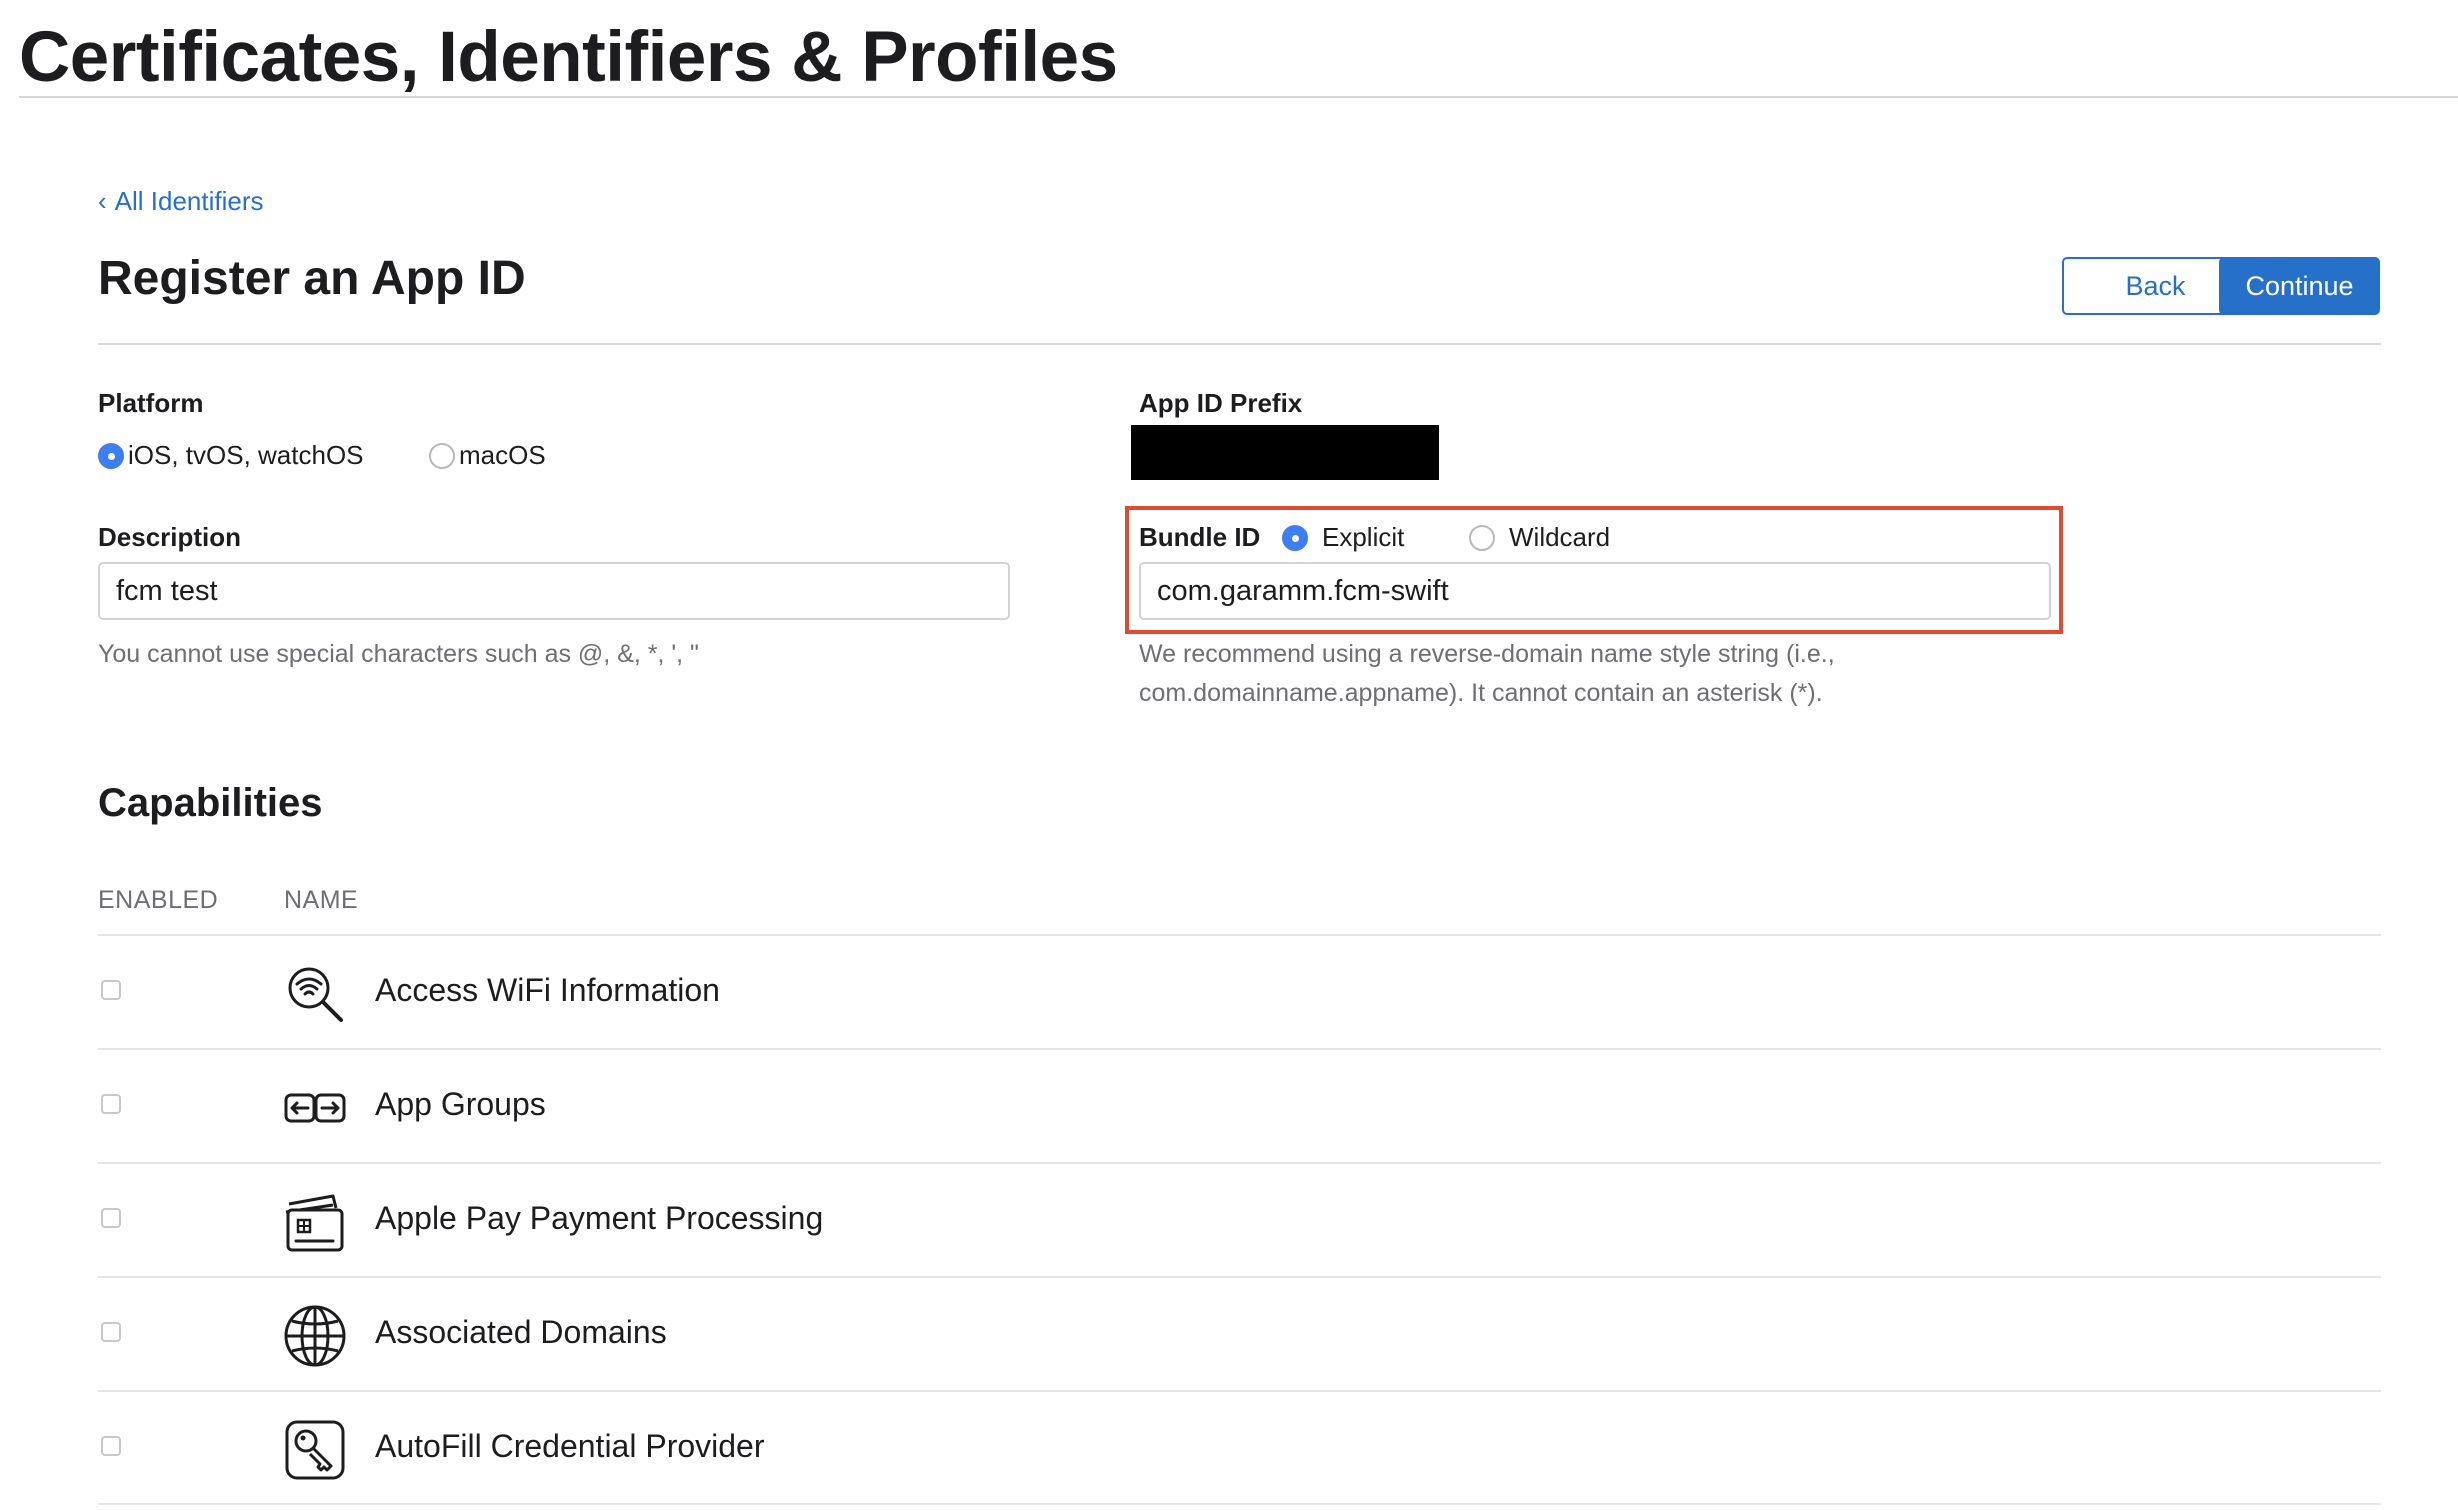  I want to click on bundle-id-input: com.garamm.fcm-swift, so click(1595, 591).